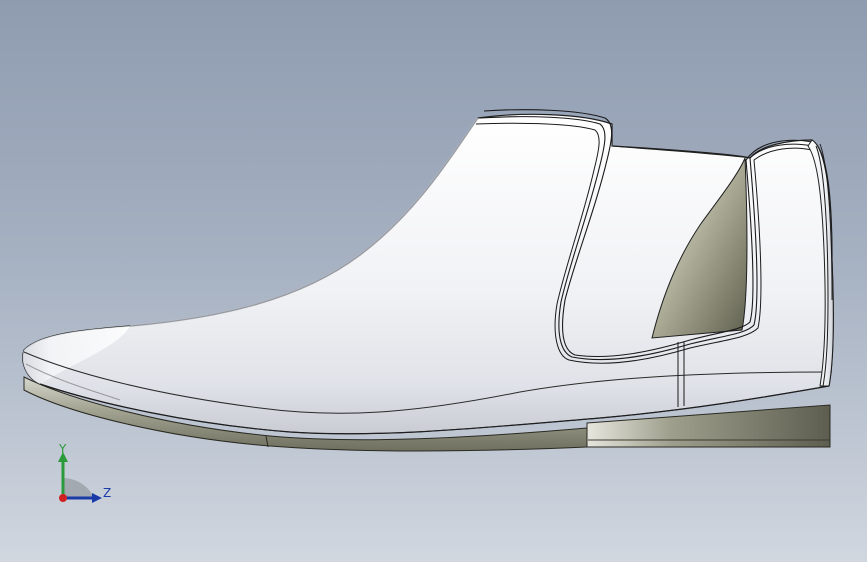 The image size is (867, 562). What do you see at coordinates (97, 498) in the screenshot?
I see `z-axis-arrow` at bounding box center [97, 498].